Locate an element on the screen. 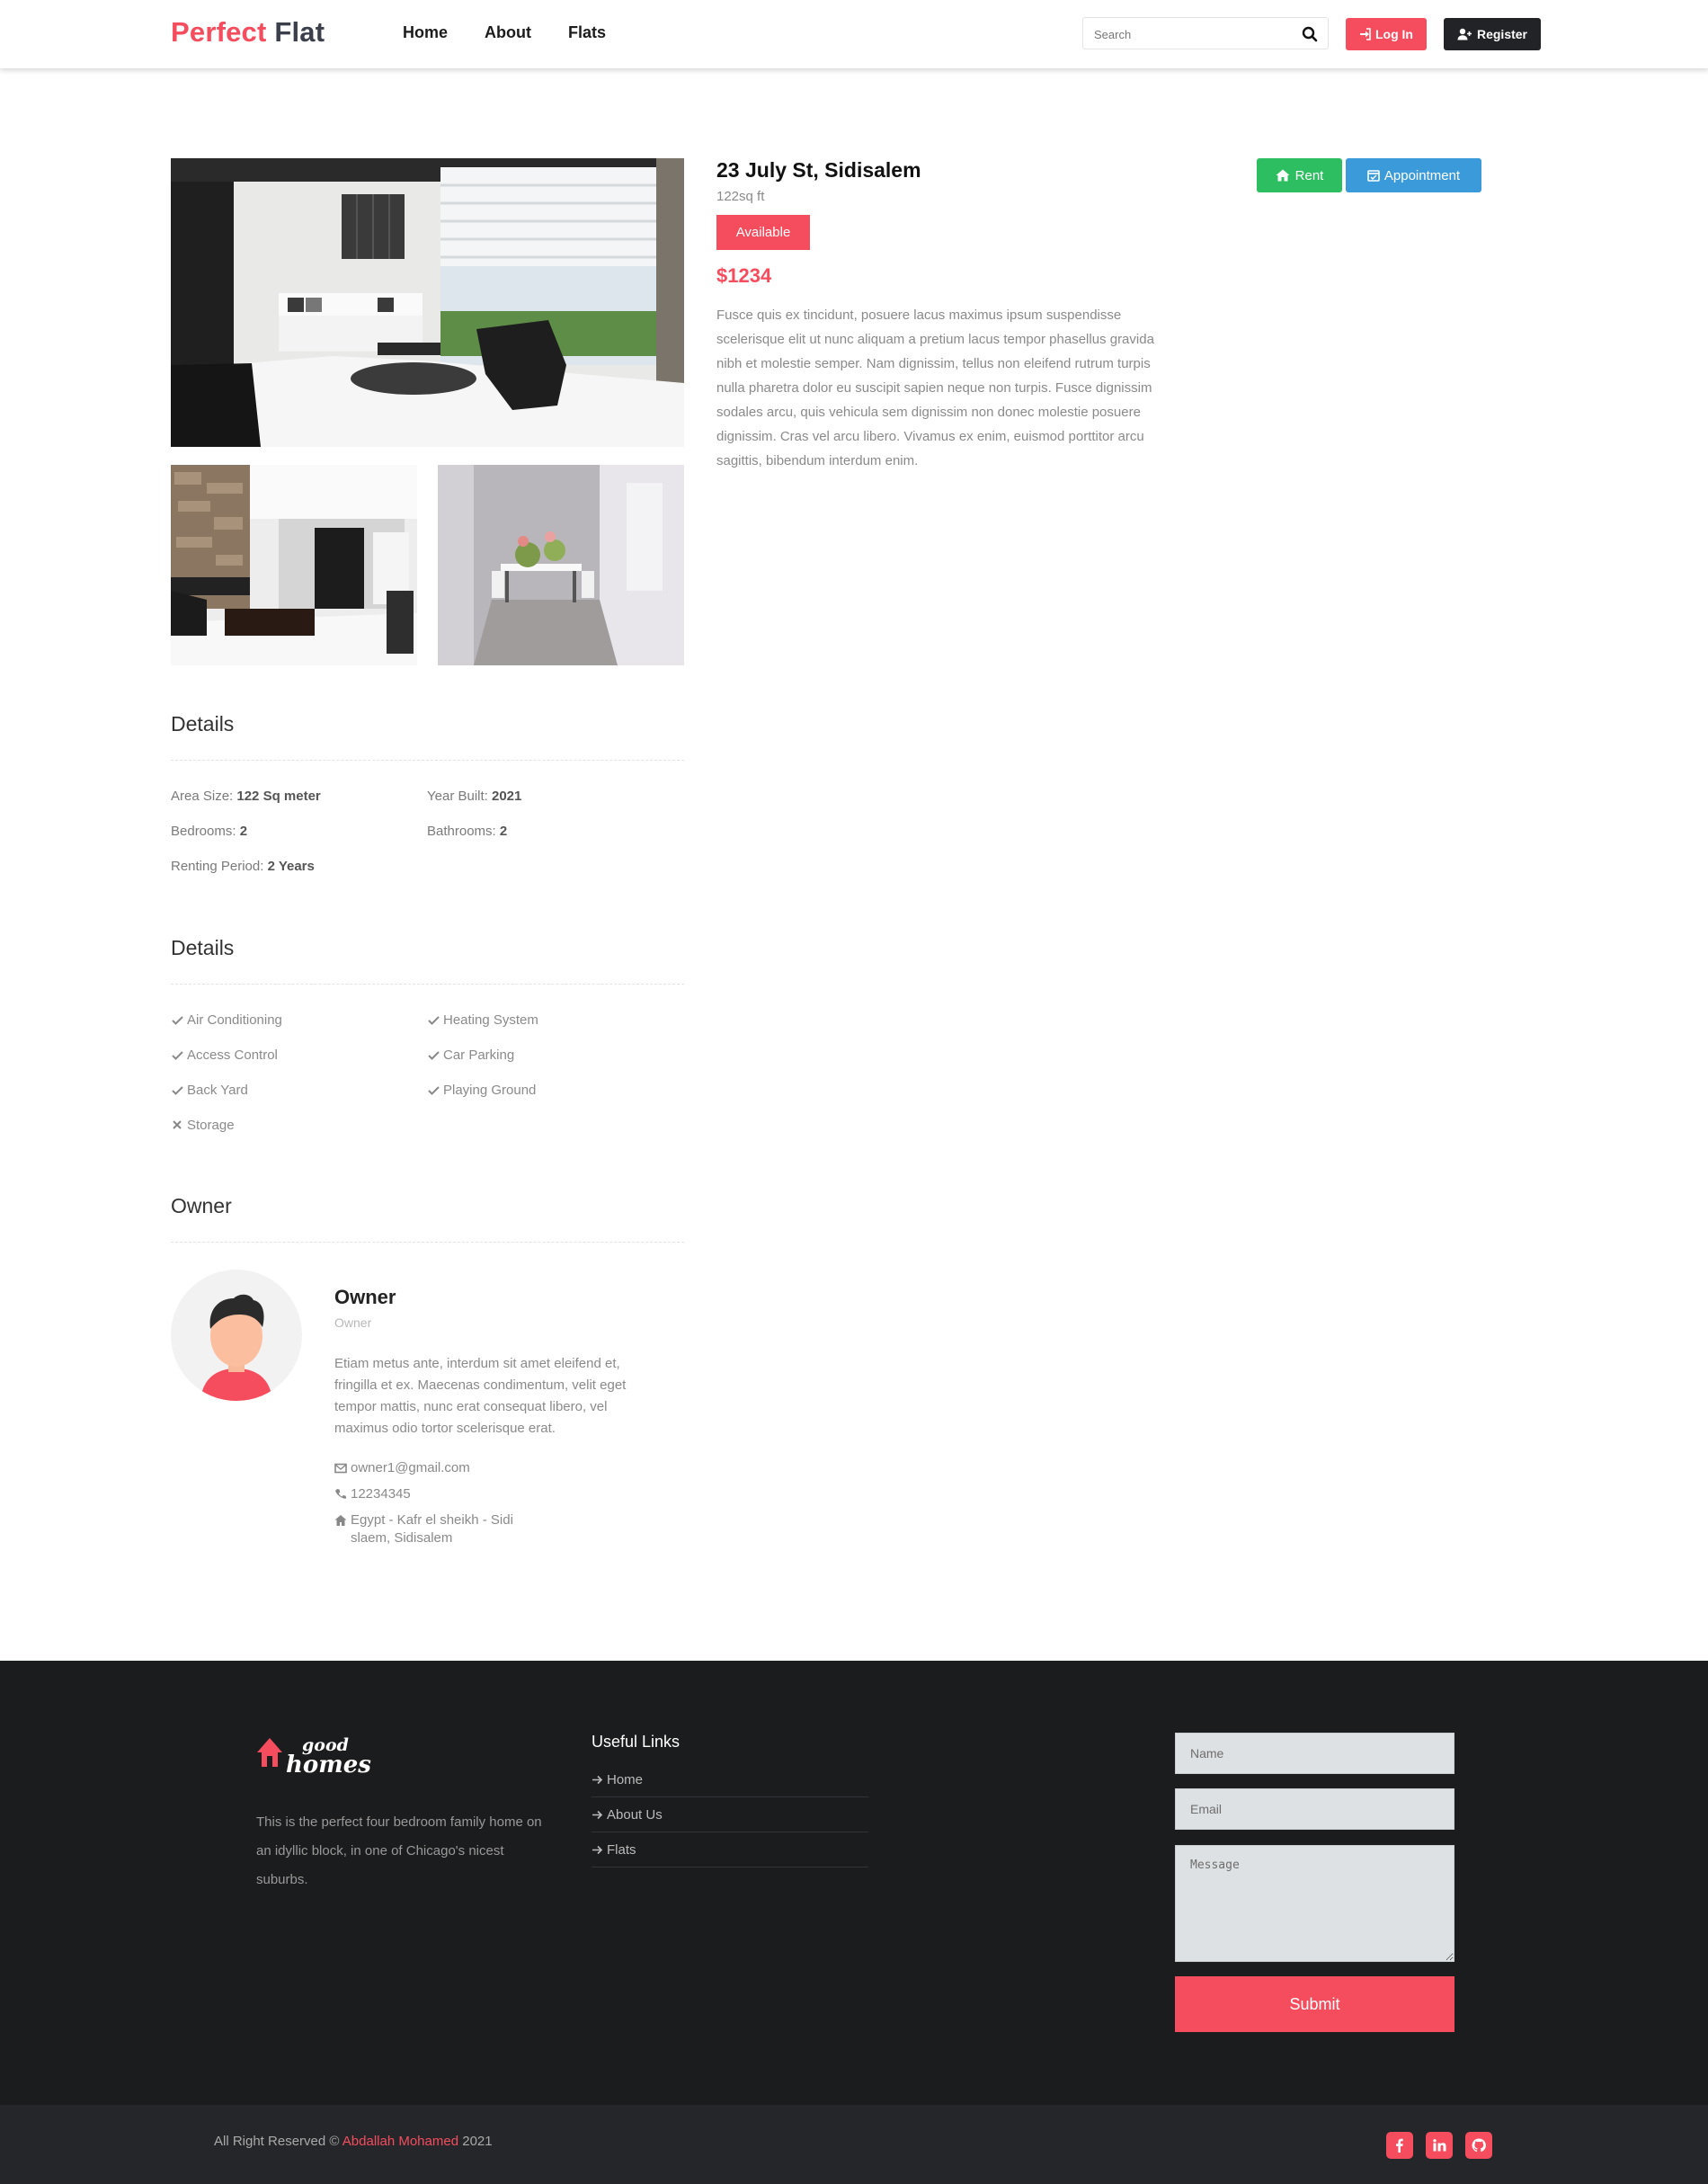 This screenshot has height=2184, width=1708. search-input is located at coordinates (1193, 34).